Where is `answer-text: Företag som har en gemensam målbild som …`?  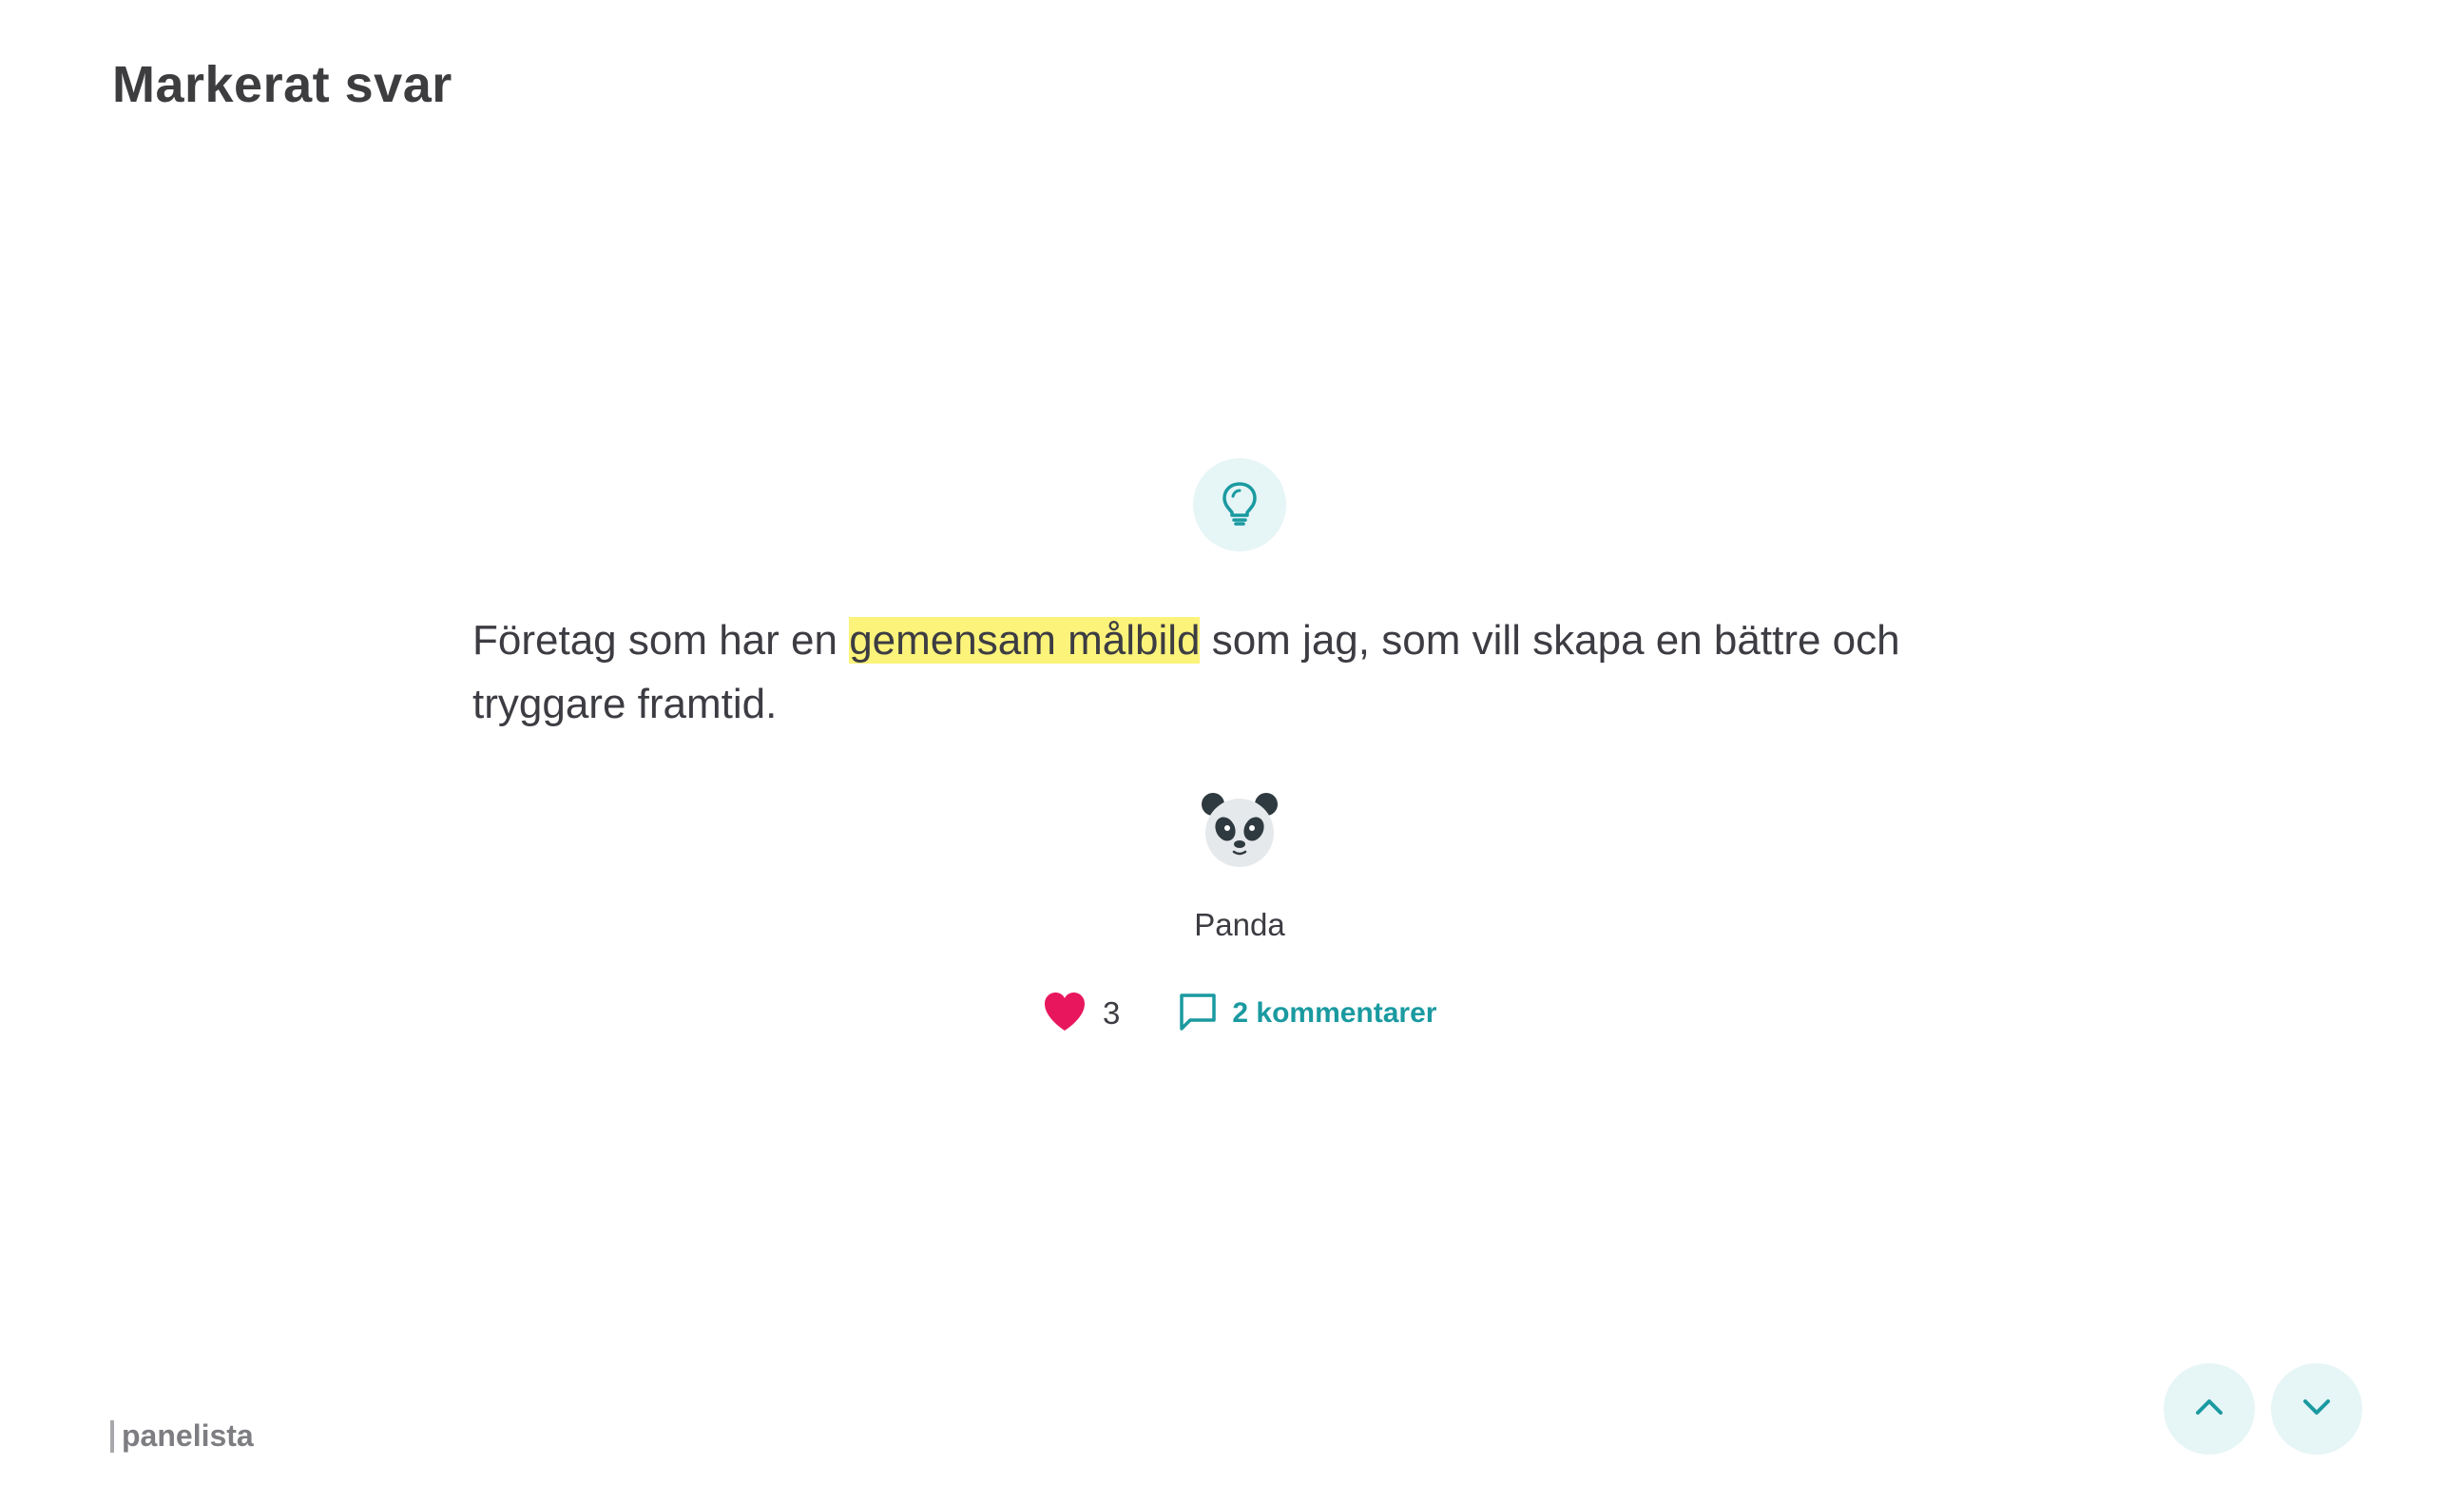
answer-text: Företag som har en gemensam målbild som … is located at coordinates (1251, 672).